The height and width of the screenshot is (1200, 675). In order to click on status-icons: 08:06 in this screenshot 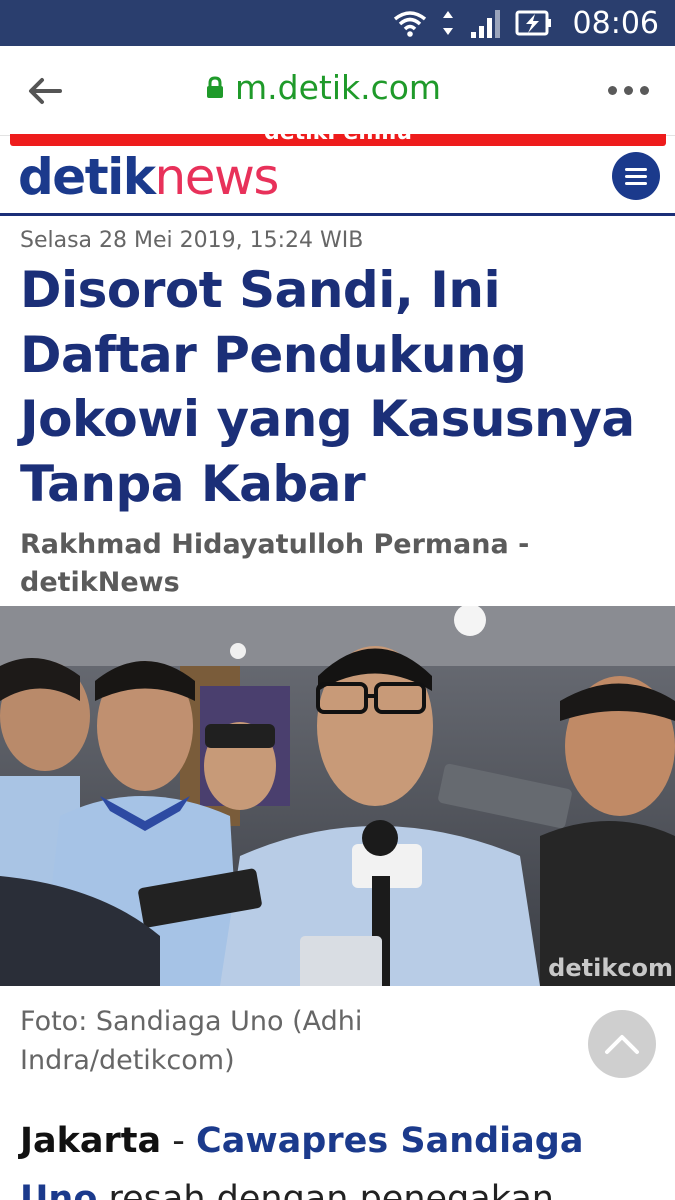, I will do `click(526, 23)`.